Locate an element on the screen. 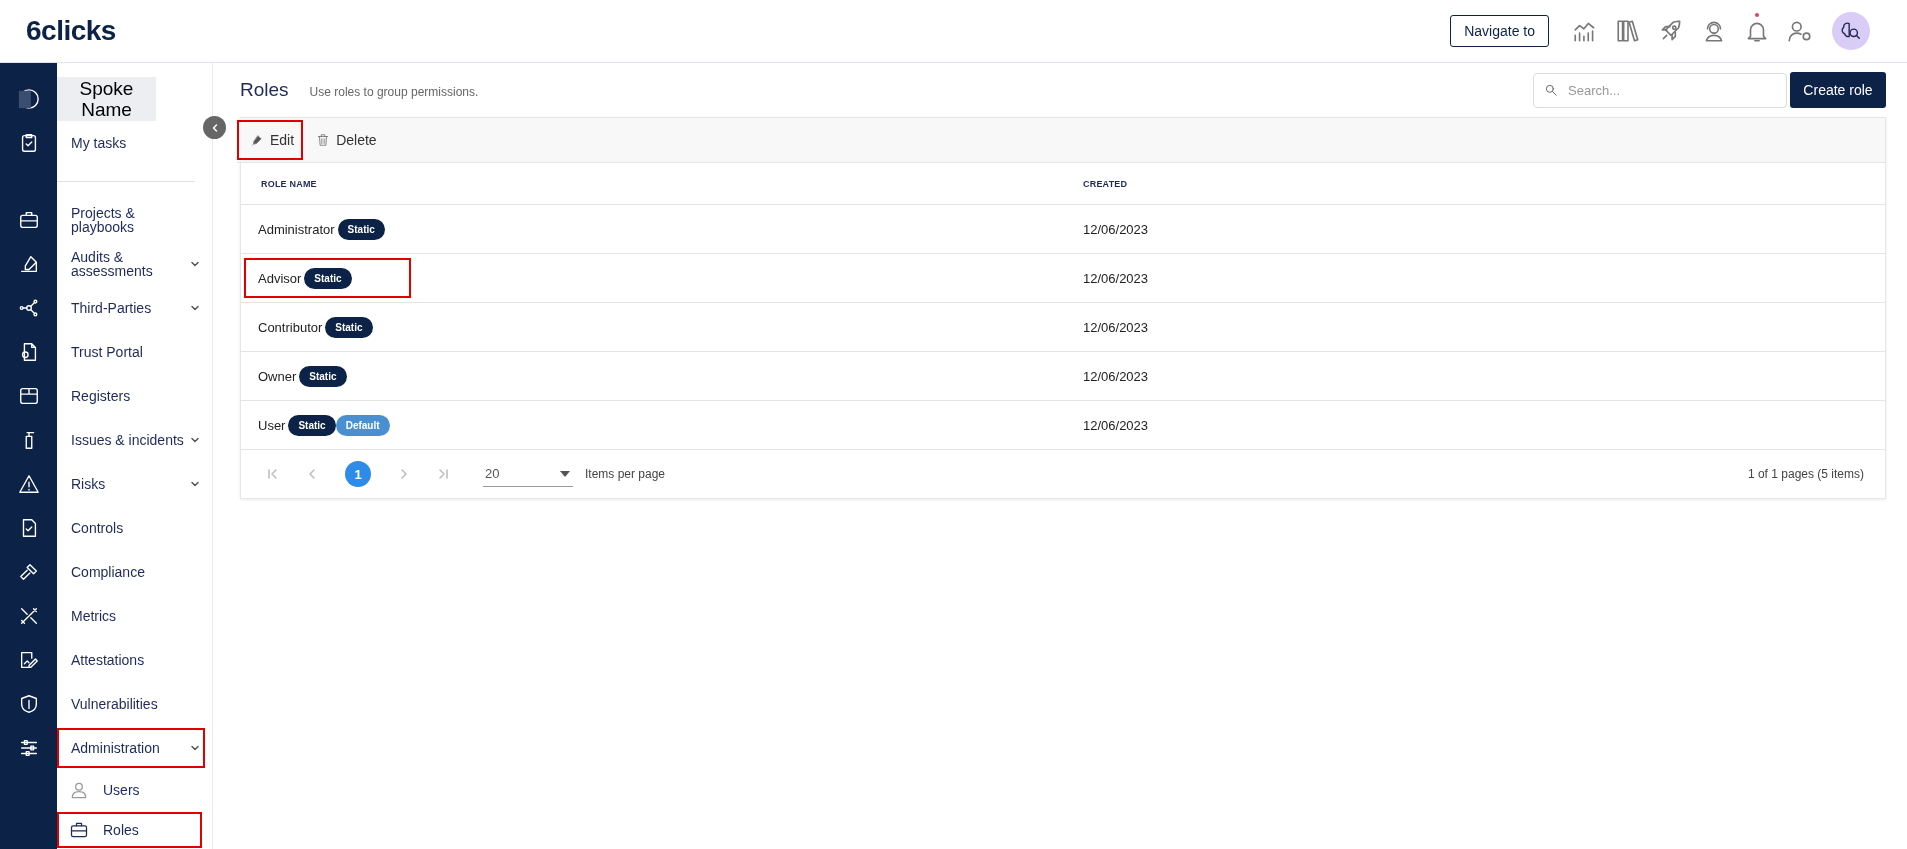 The width and height of the screenshot is (1907, 849). table-row: User Static Default 12/06/2023 is located at coordinates (1063, 425).